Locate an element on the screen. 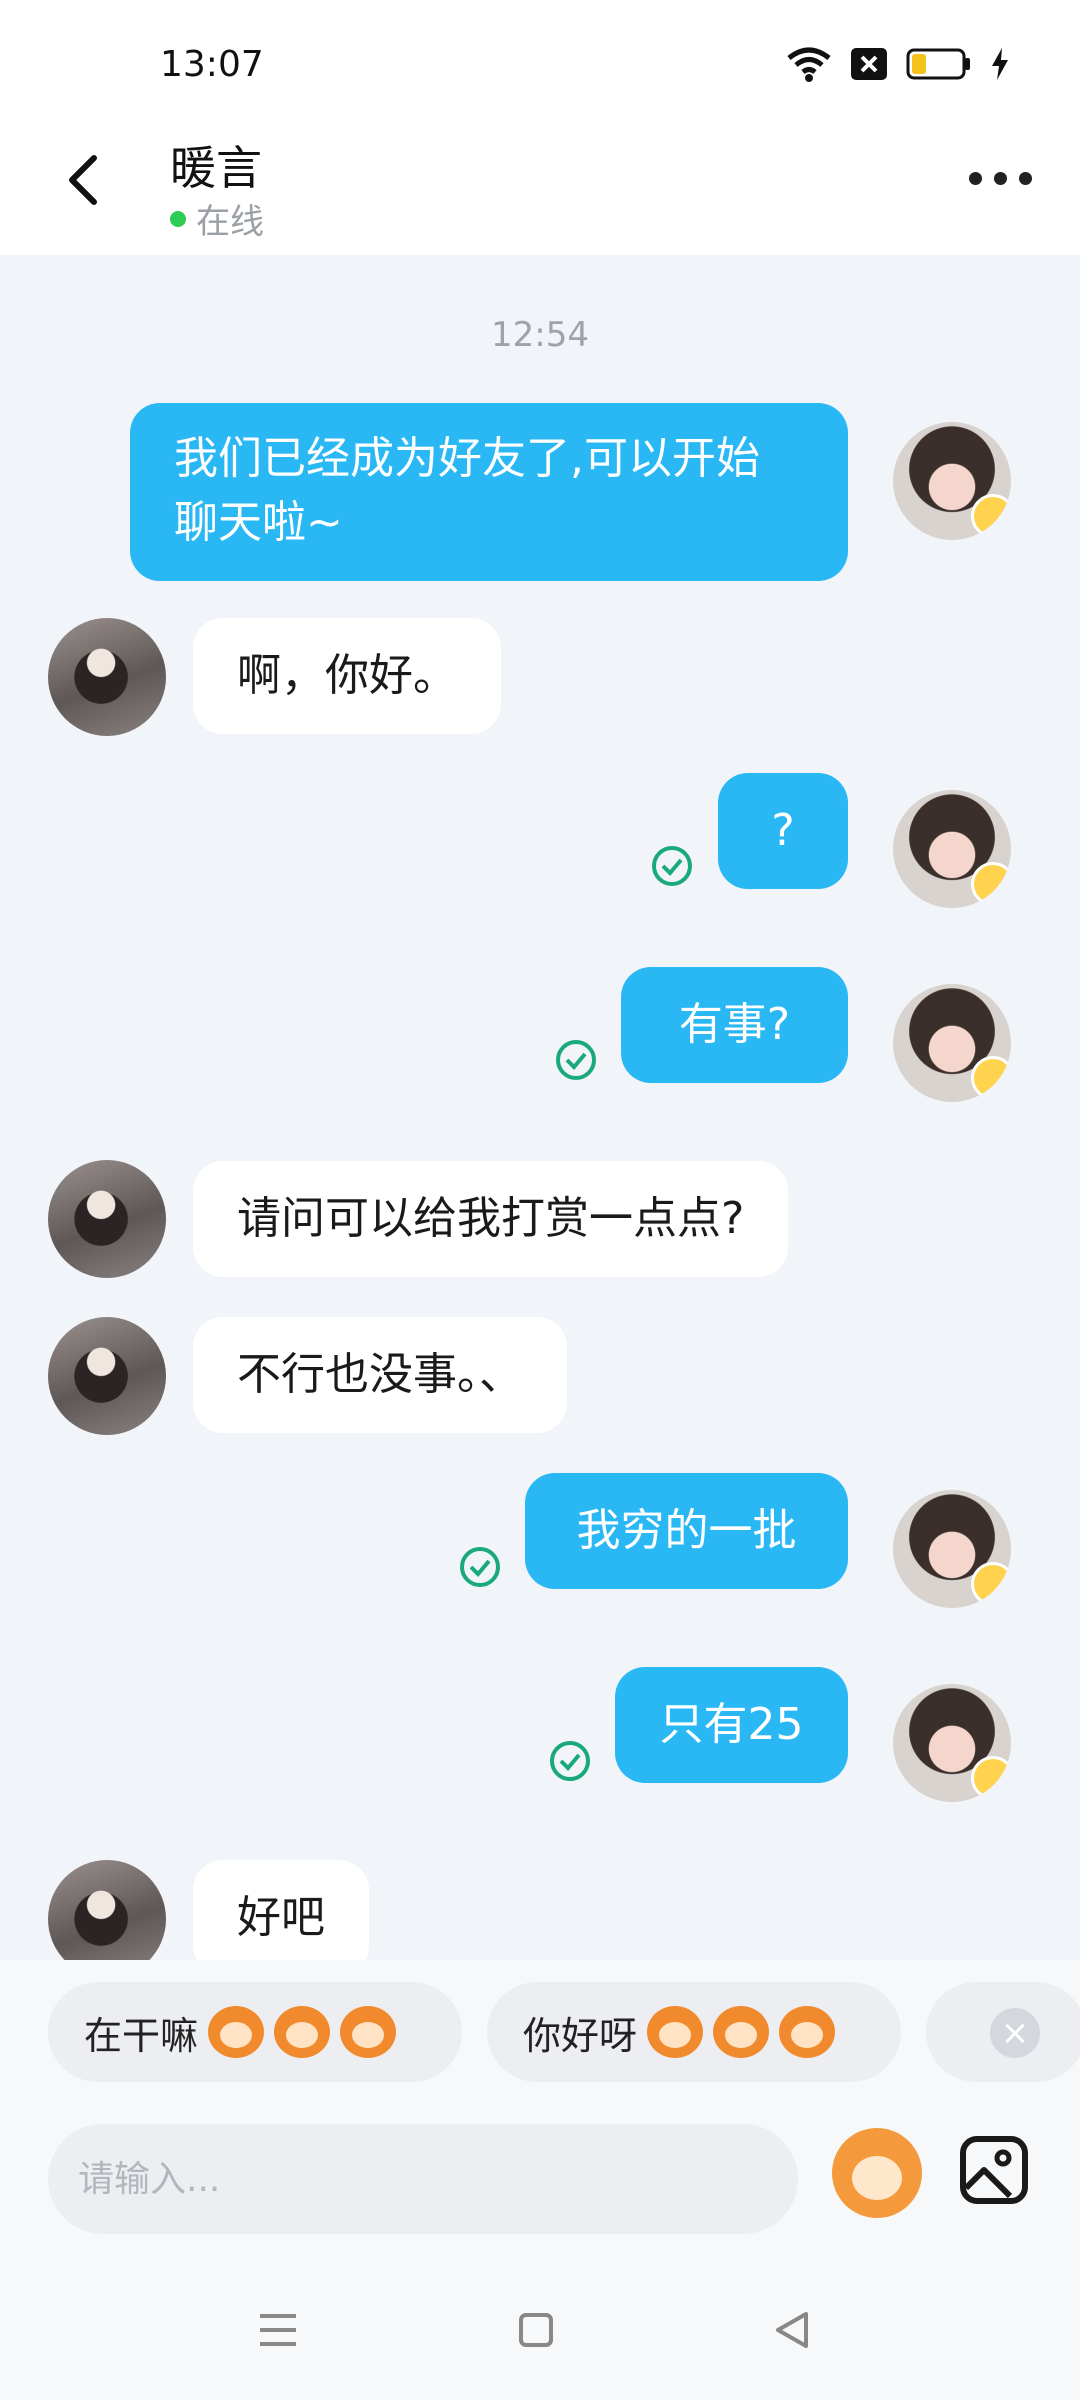 This screenshot has height=2400, width=1080. message-text: 好吧 is located at coordinates (281, 1917).